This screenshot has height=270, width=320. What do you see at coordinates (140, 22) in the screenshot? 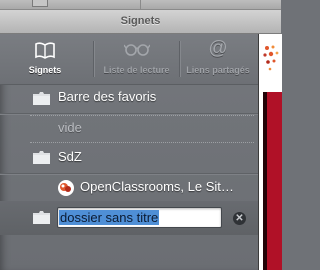
I see `window-title: Signets` at bounding box center [140, 22].